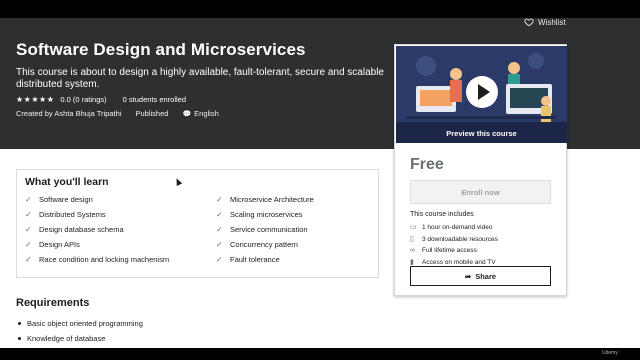 The image size is (640, 360). I want to click on includes-item: ▯ 3 downloadable resources, so click(454, 239).